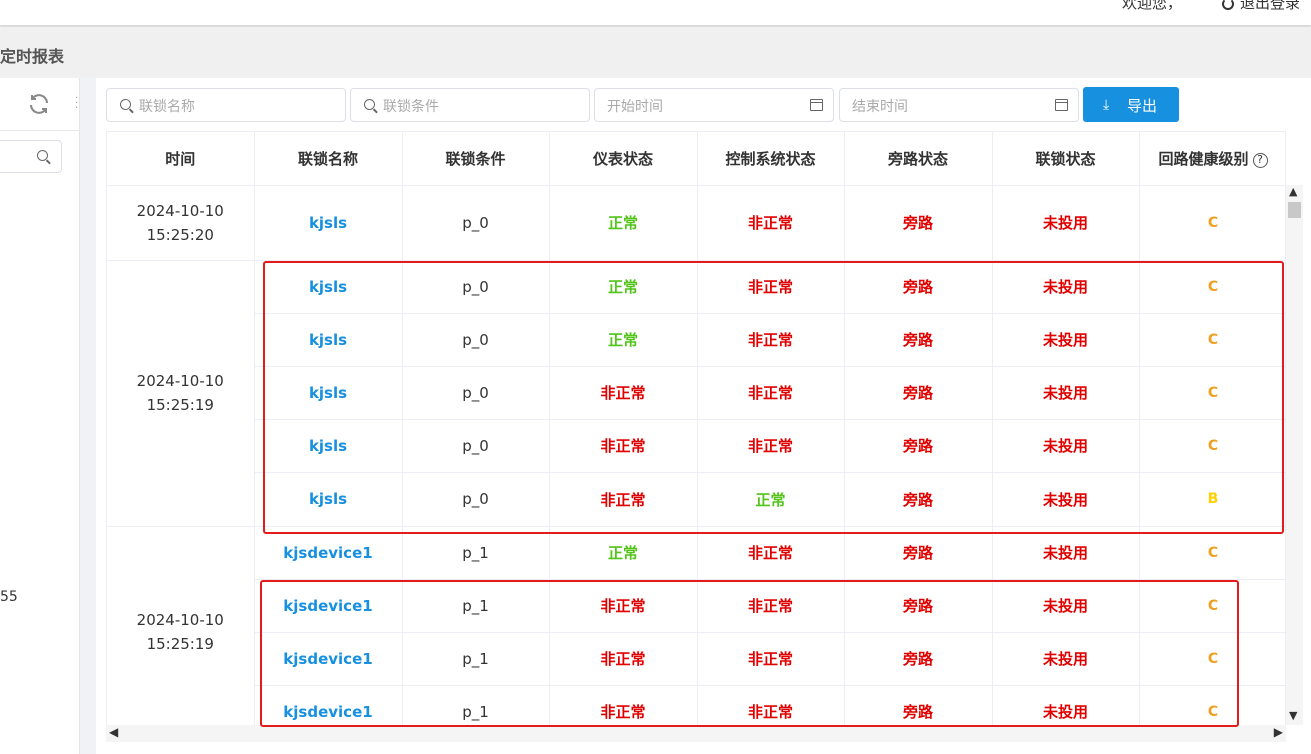 The width and height of the screenshot is (1311, 754). I want to click on column-header: 时间, so click(181, 159).